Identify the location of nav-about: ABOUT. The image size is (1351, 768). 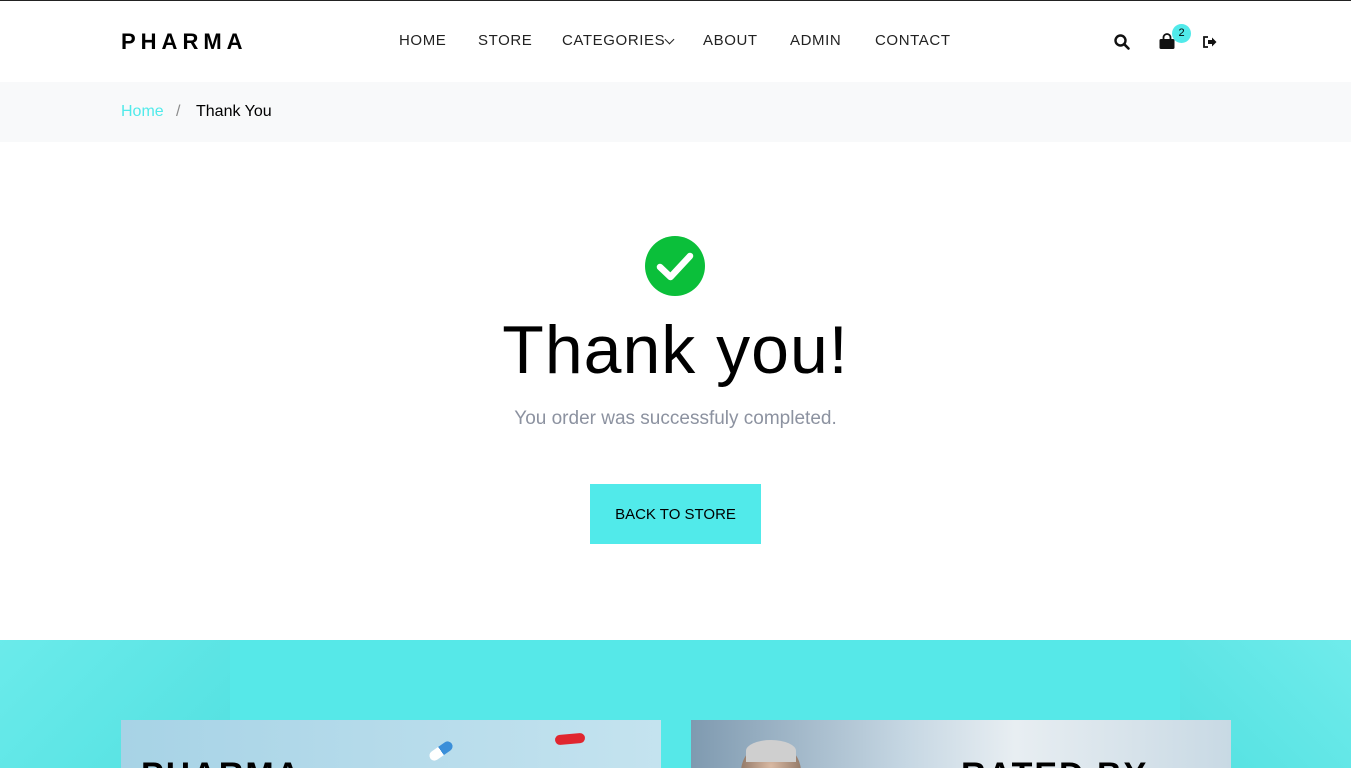
(730, 40).